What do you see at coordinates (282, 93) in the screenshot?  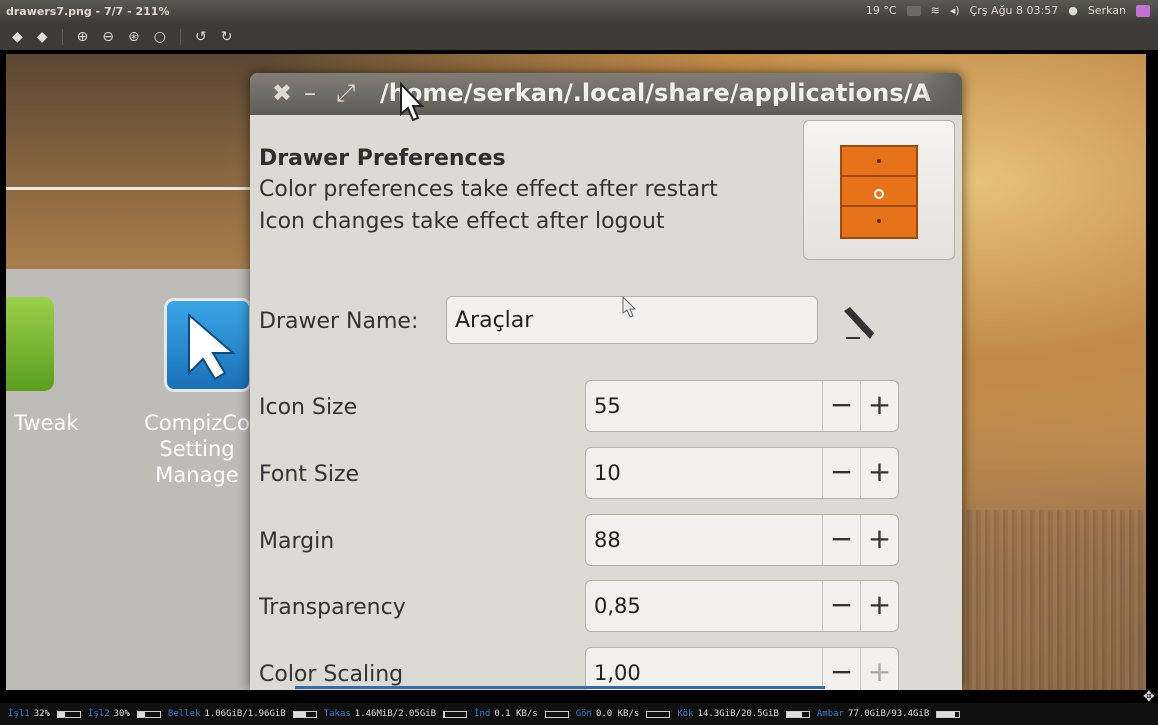 I see `close-icon: ✖` at bounding box center [282, 93].